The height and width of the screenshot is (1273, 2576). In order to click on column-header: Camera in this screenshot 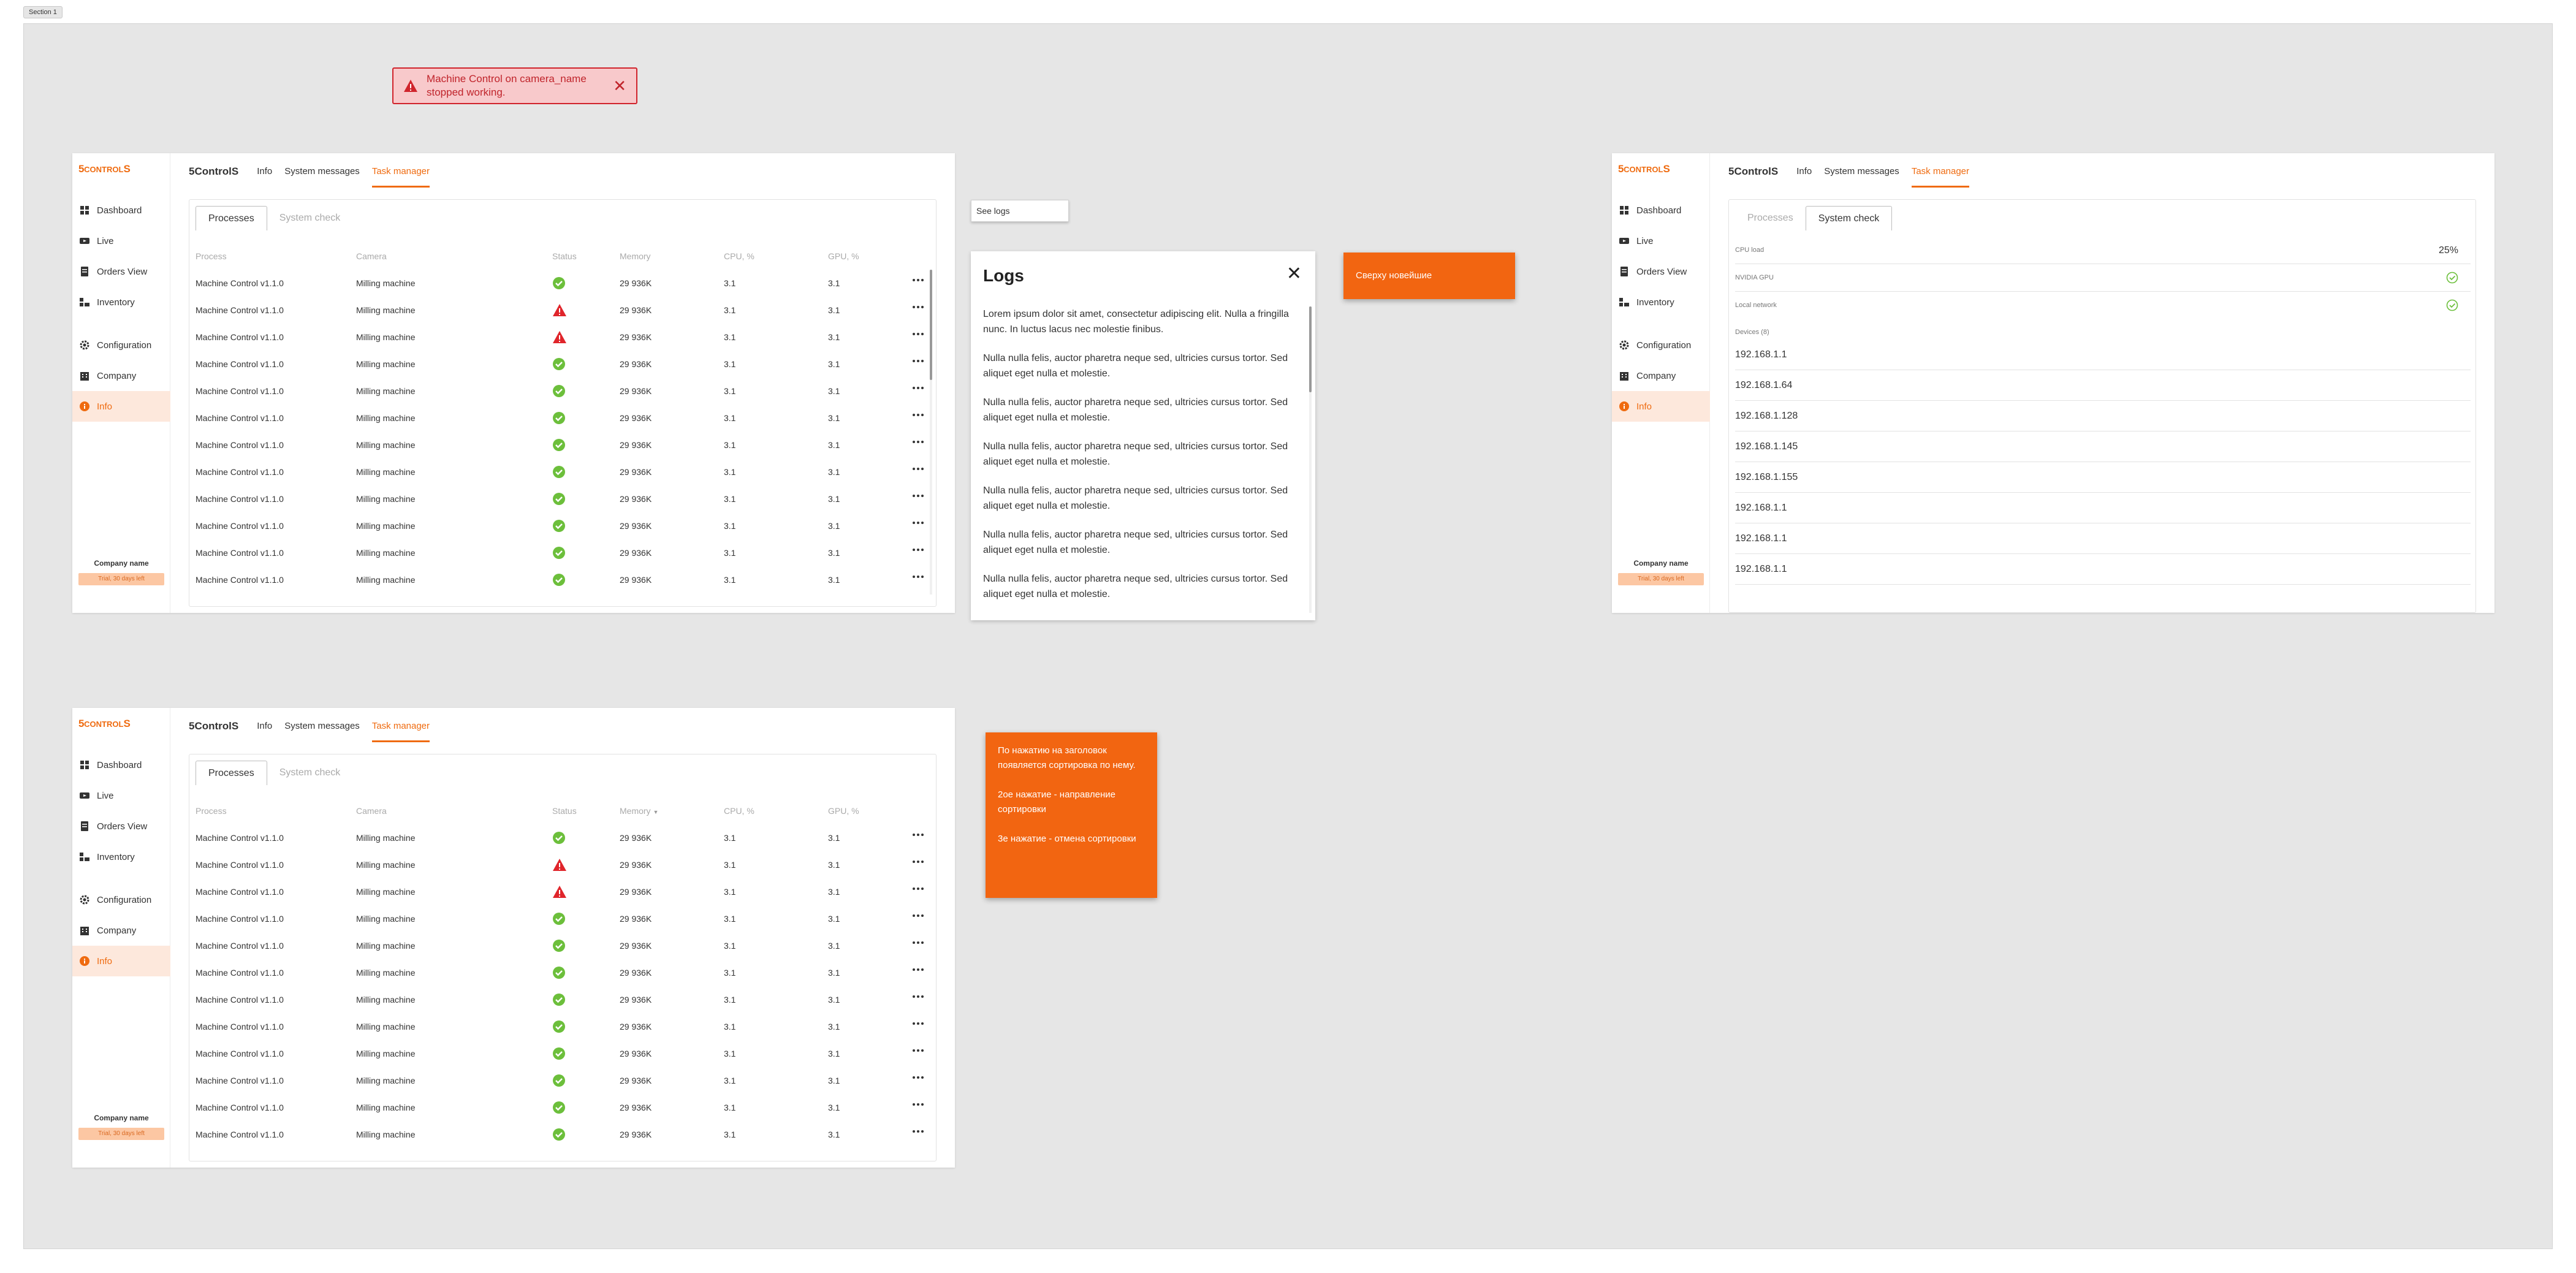, I will do `click(371, 810)`.